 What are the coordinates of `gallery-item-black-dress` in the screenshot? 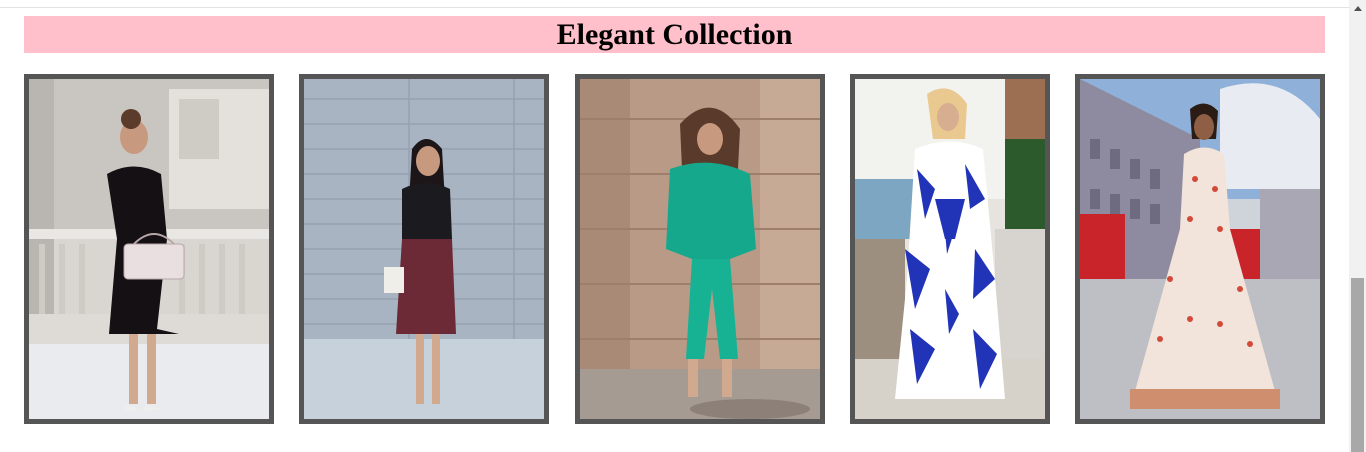 It's located at (149, 249).